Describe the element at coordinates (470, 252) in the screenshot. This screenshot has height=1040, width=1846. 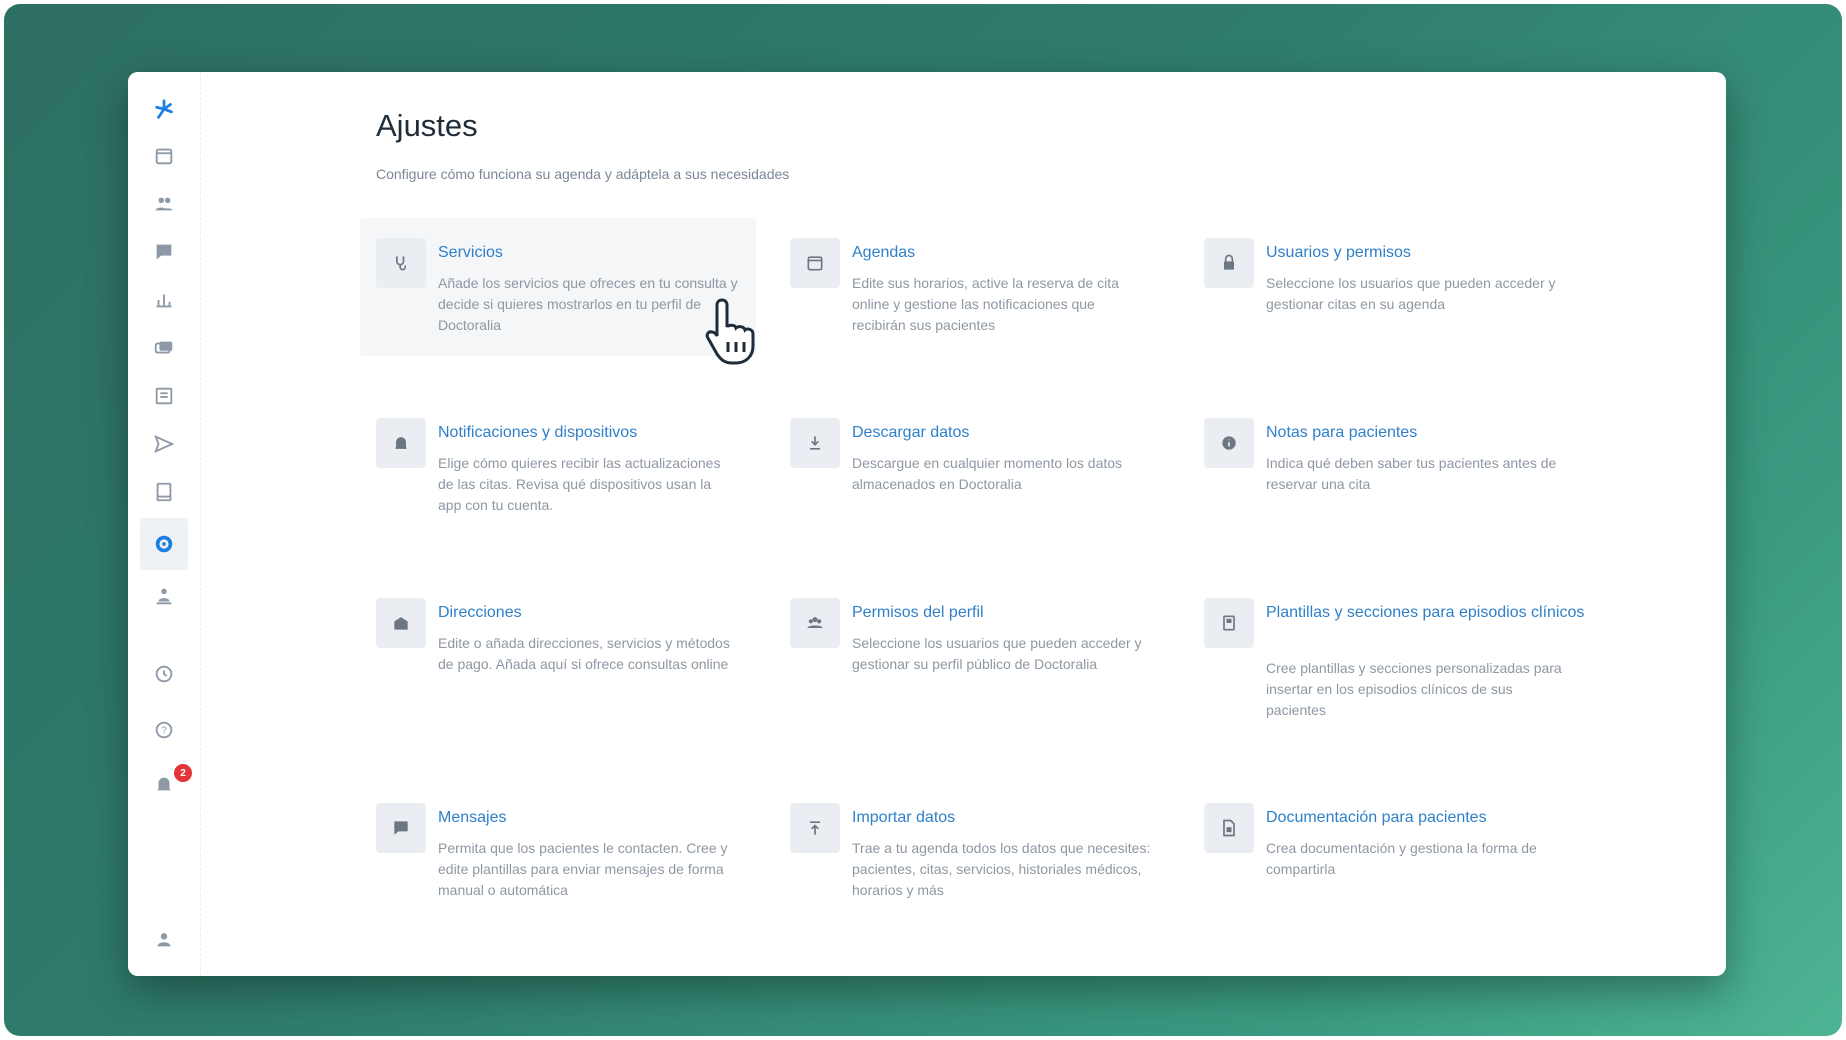
I see `card-title: Servicios` at that location.